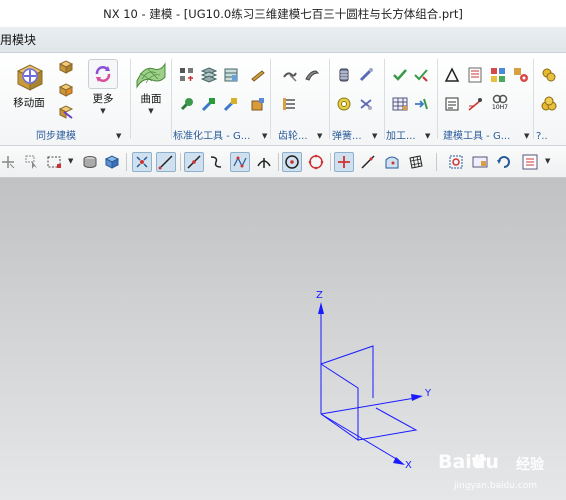 This screenshot has height=500, width=566. I want to click on y-axis-label: Y, so click(428, 393).